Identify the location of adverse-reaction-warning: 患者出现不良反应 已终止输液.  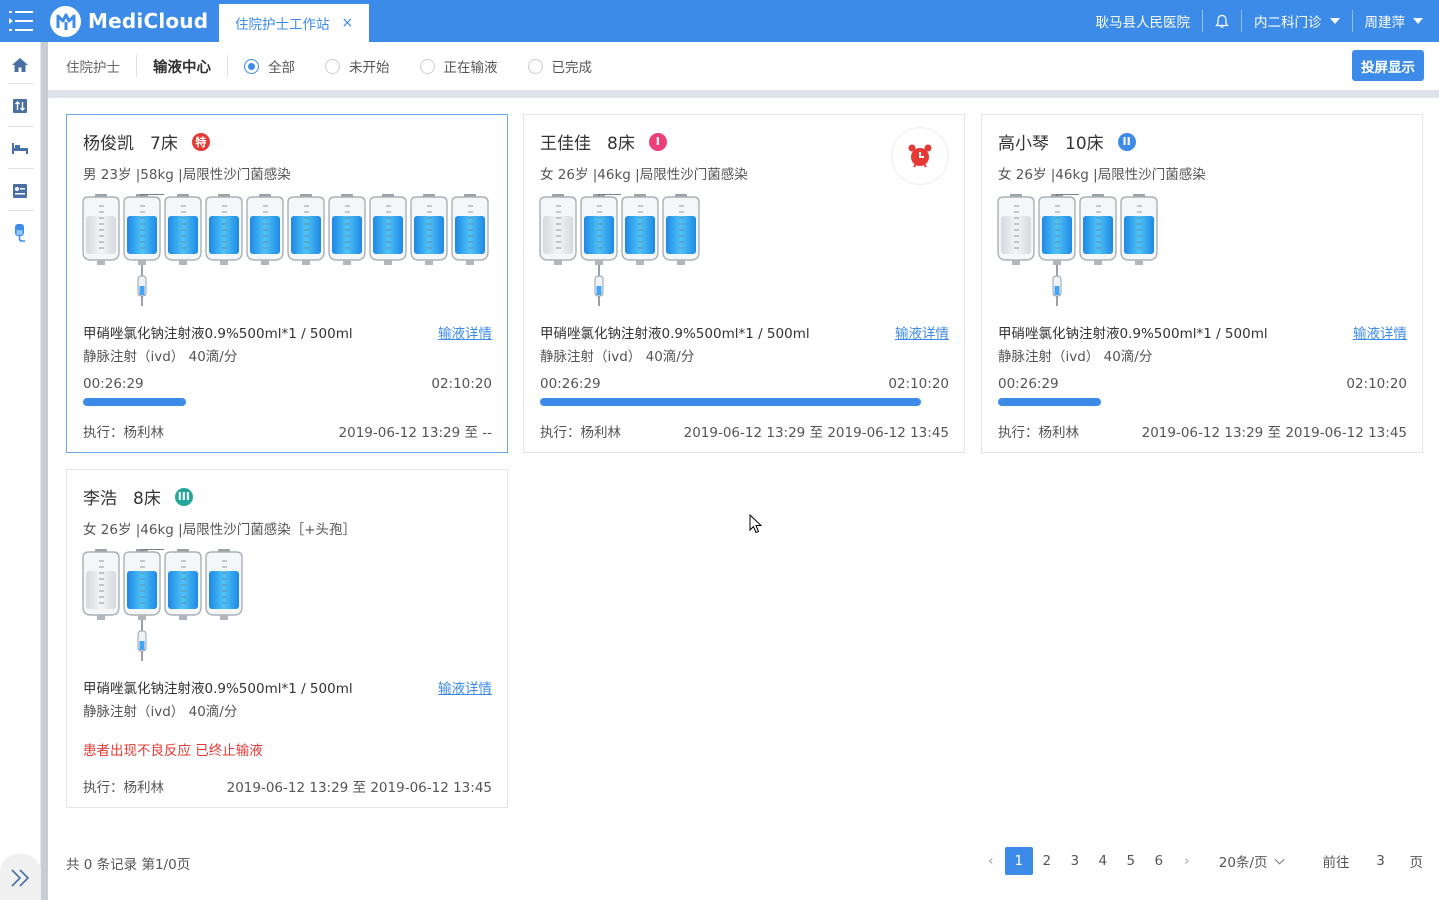
(173, 751).